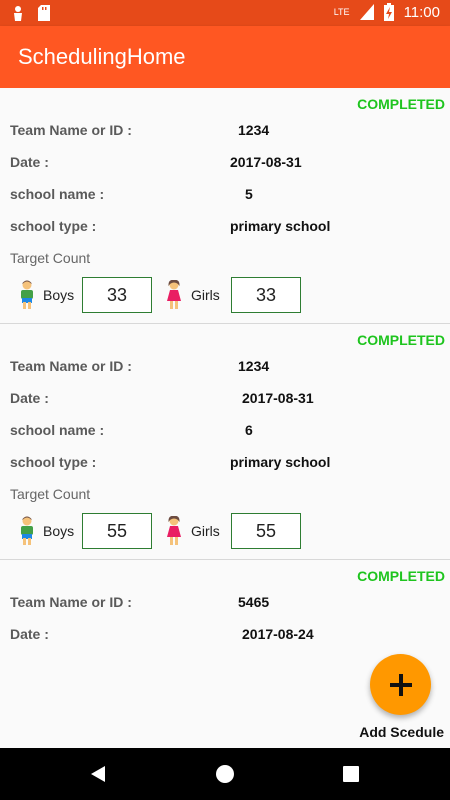  I want to click on school-name-value: 6, so click(249, 430).